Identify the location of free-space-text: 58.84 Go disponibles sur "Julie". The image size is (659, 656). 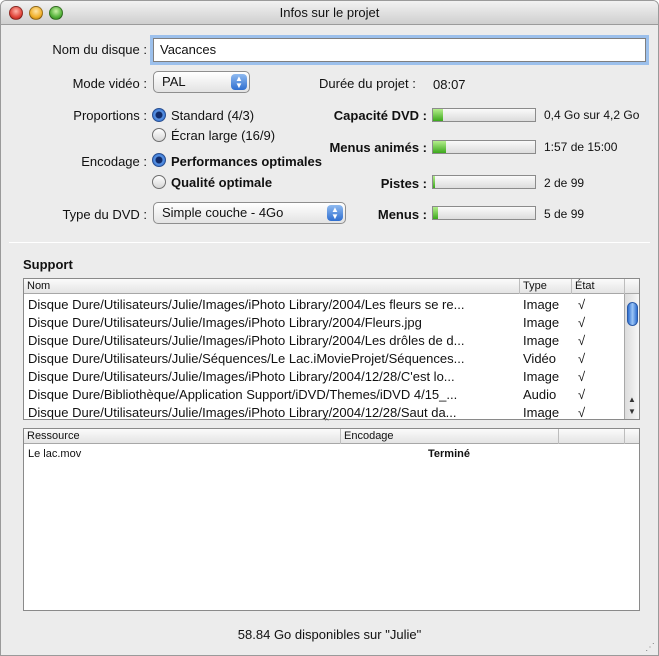
(329, 634).